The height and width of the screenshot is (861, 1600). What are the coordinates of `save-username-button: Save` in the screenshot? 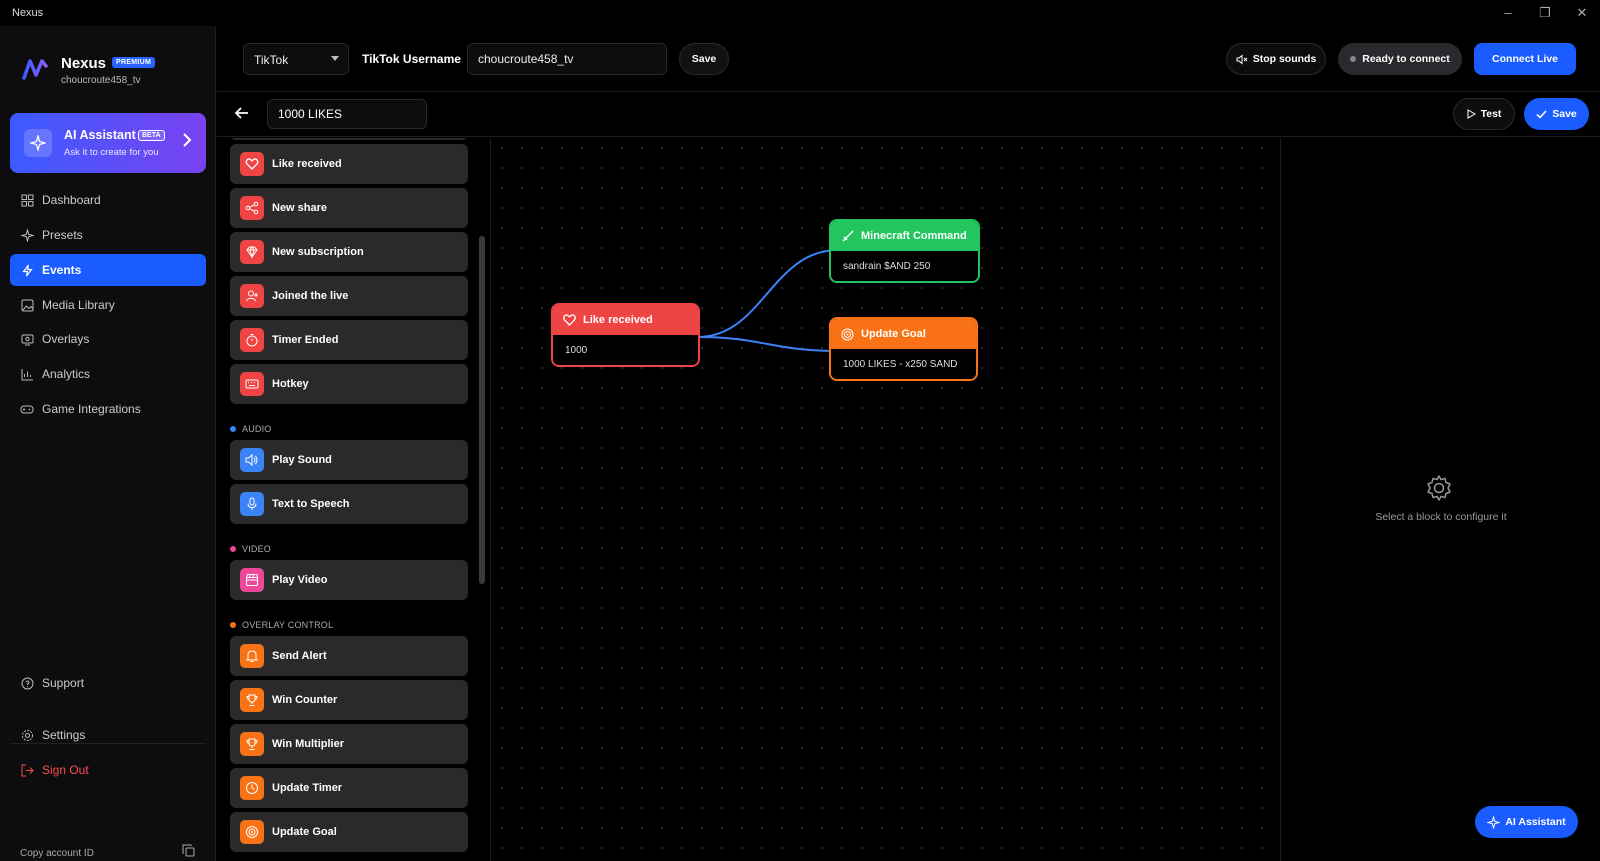 It's located at (704, 59).